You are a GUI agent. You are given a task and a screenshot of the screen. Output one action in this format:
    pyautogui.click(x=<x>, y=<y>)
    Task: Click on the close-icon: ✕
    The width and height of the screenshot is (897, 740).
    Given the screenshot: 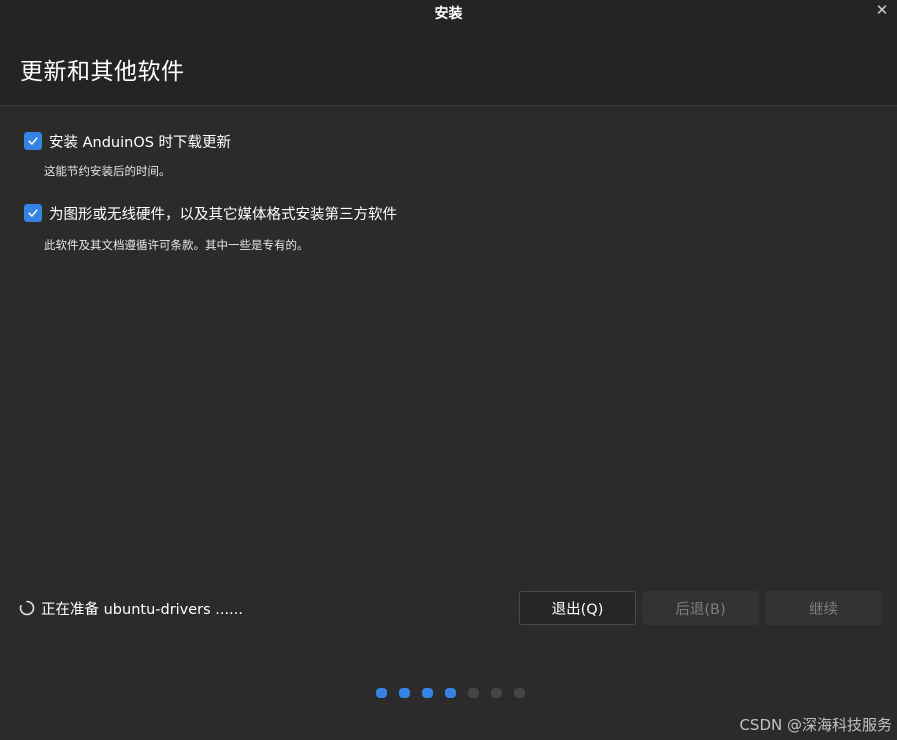 What is the action you would take?
    pyautogui.click(x=882, y=10)
    